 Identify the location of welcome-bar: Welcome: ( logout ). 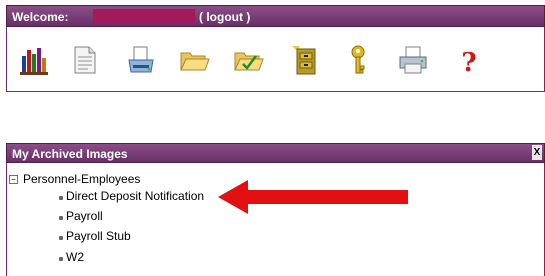
(275, 16).